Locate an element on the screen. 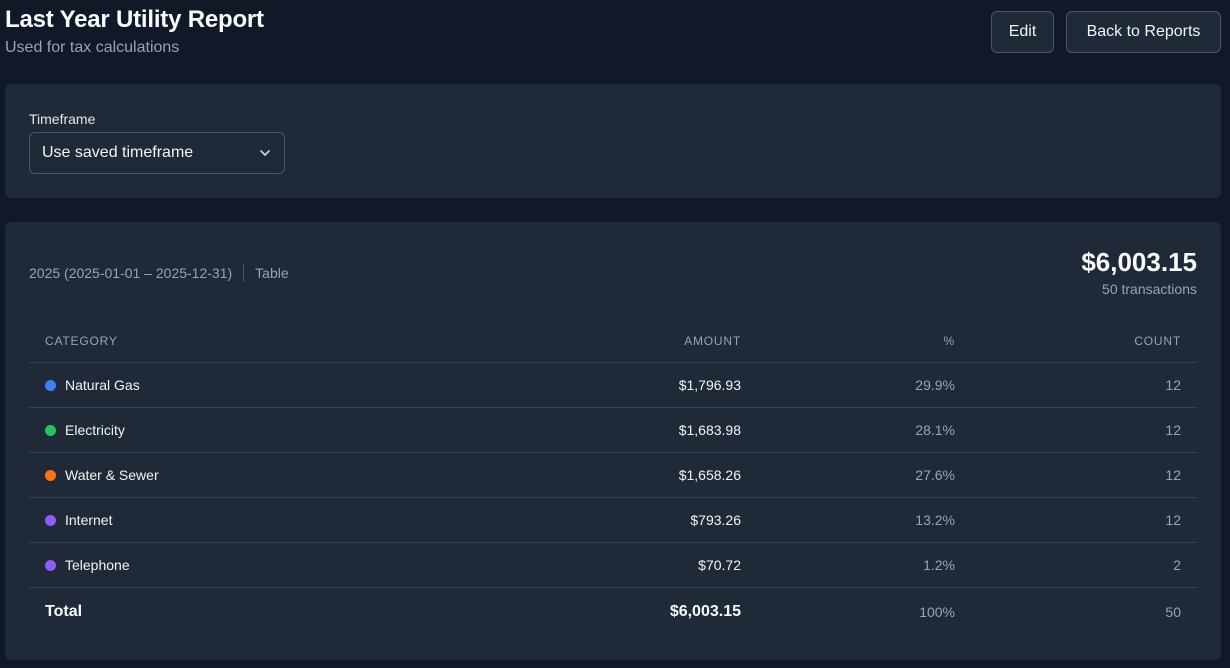 The image size is (1230, 668). transaction-count: 50 transactions is located at coordinates (1149, 289).